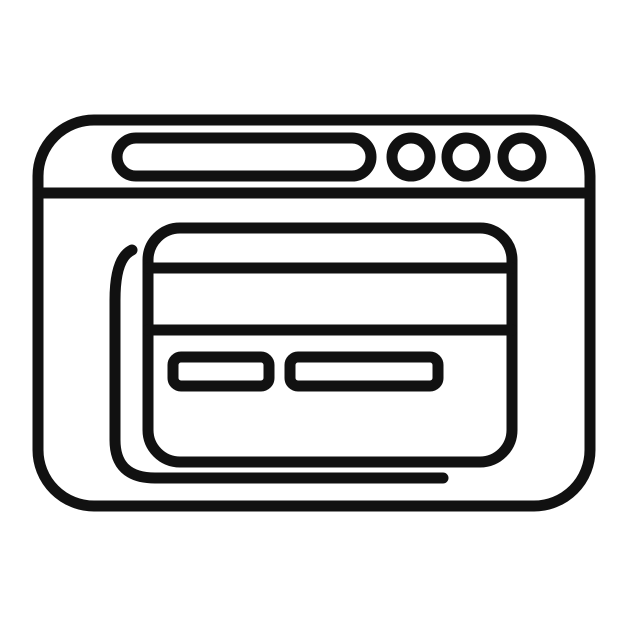 The image size is (626, 626). I want to click on address-bar, so click(244, 157).